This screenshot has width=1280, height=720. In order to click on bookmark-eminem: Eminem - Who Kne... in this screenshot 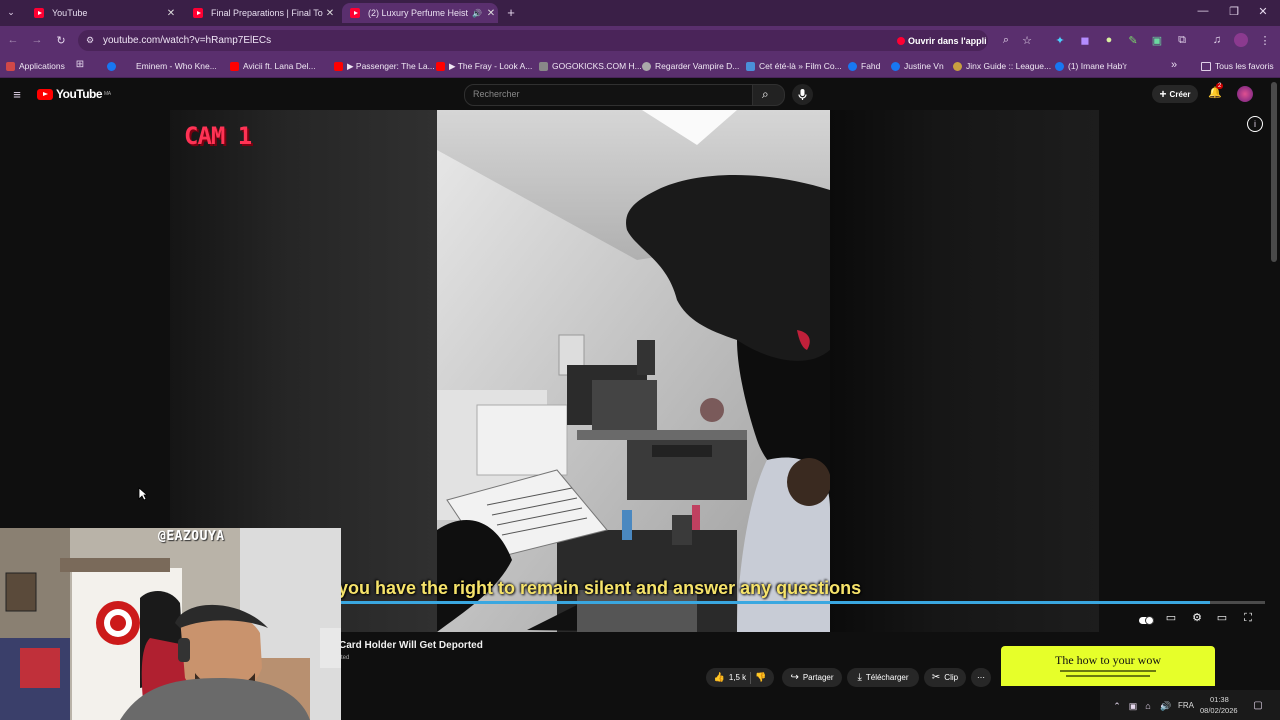, I will do `click(162, 66)`.